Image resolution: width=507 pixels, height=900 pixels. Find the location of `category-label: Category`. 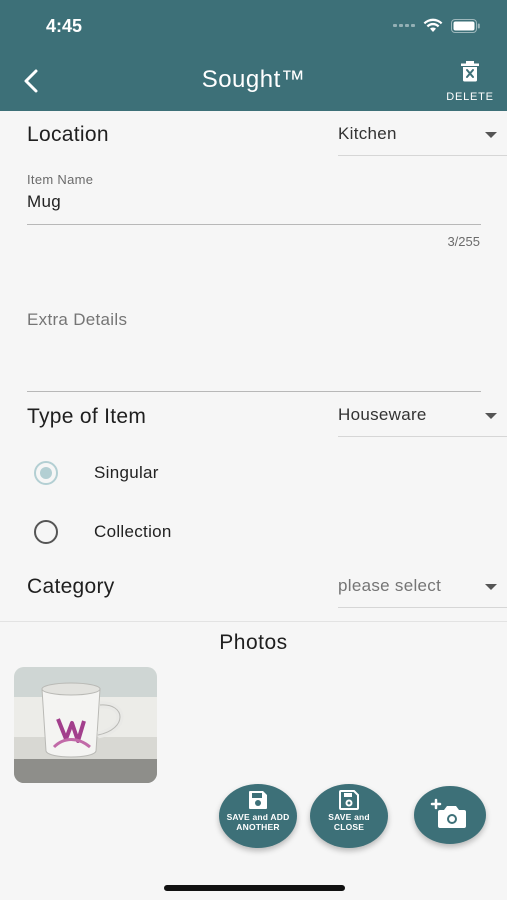

category-label: Category is located at coordinates (71, 586).